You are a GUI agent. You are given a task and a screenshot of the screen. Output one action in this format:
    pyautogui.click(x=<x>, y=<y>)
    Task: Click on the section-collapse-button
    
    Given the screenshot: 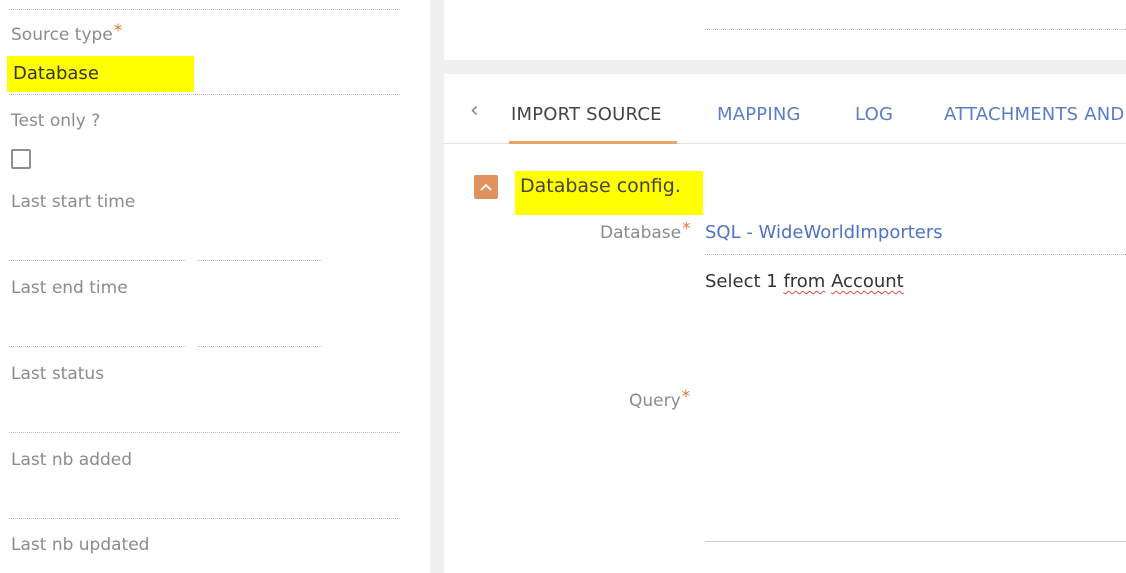 What is the action you would take?
    pyautogui.click(x=486, y=187)
    